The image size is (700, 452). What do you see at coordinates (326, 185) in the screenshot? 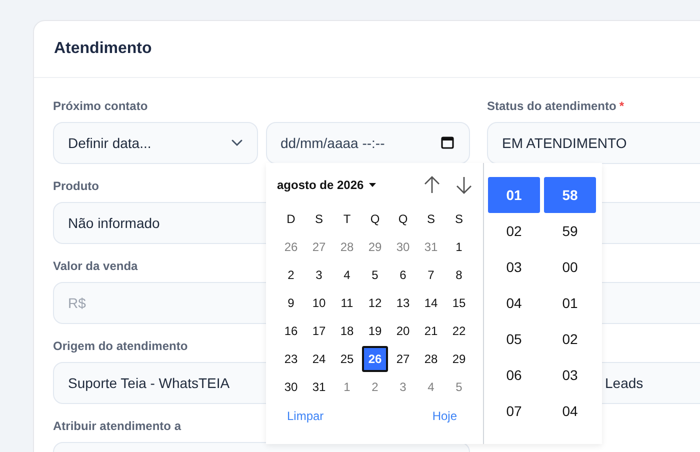
I see `month-dropdown: agosto de 2026` at bounding box center [326, 185].